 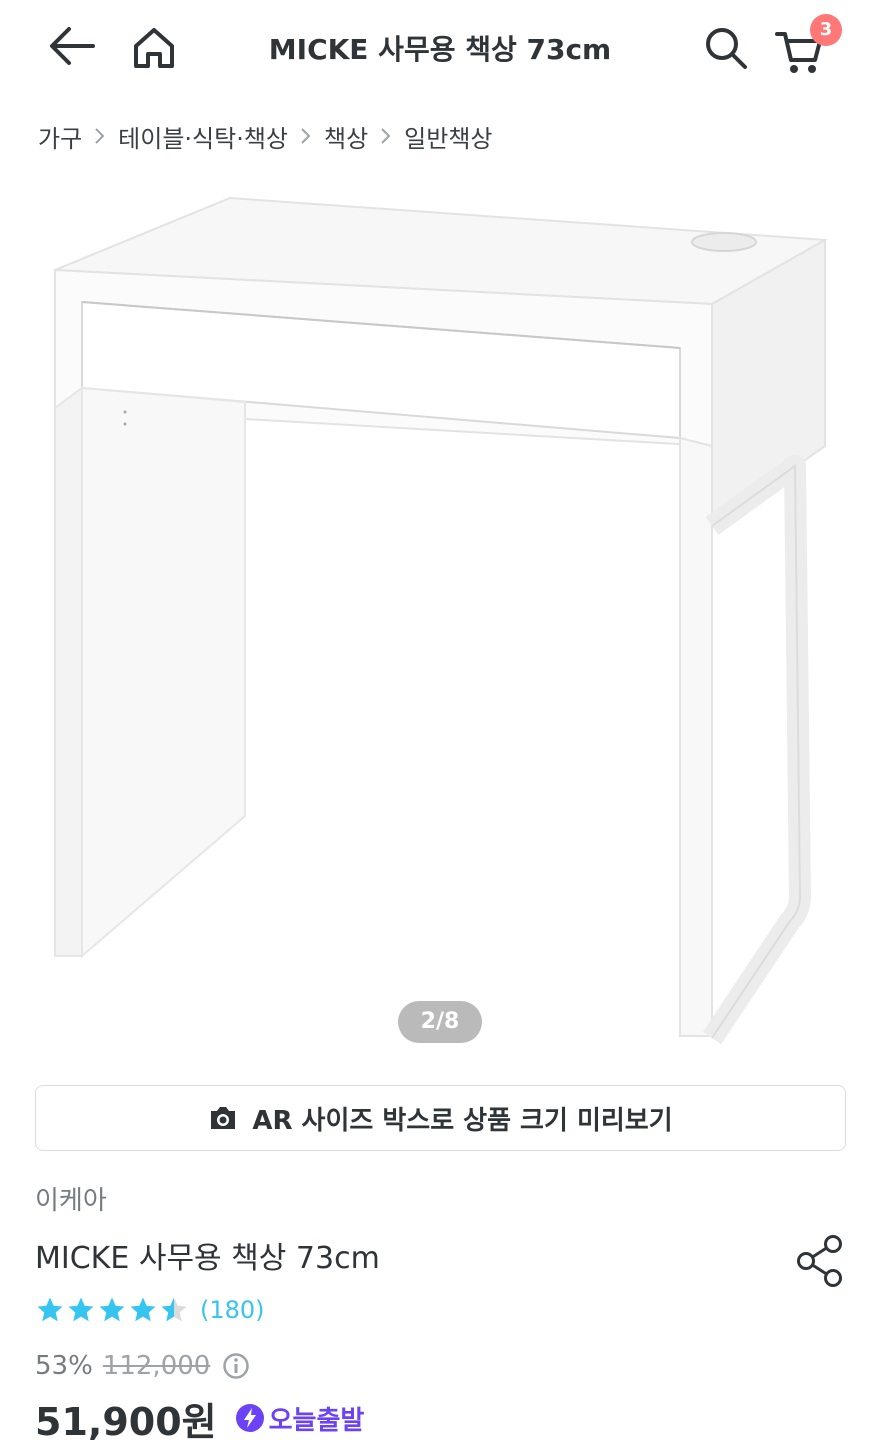 I want to click on cart-button: 3, so click(x=807, y=46).